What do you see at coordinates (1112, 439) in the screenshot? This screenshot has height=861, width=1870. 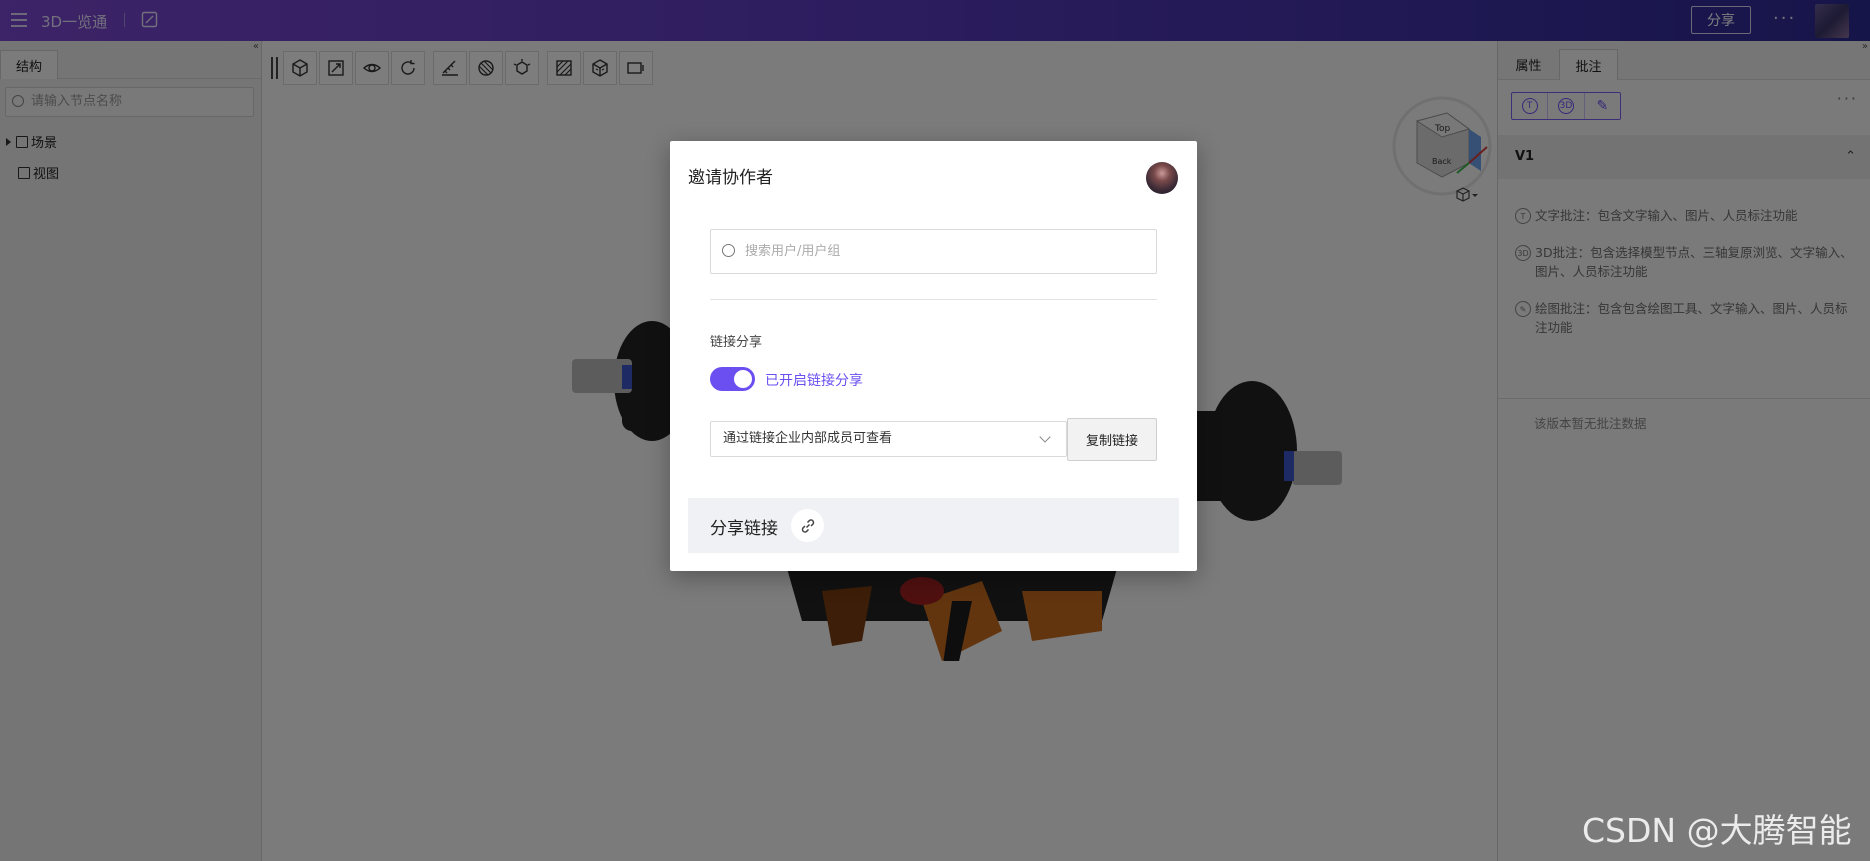 I see `copy-link-button: 复制链接` at bounding box center [1112, 439].